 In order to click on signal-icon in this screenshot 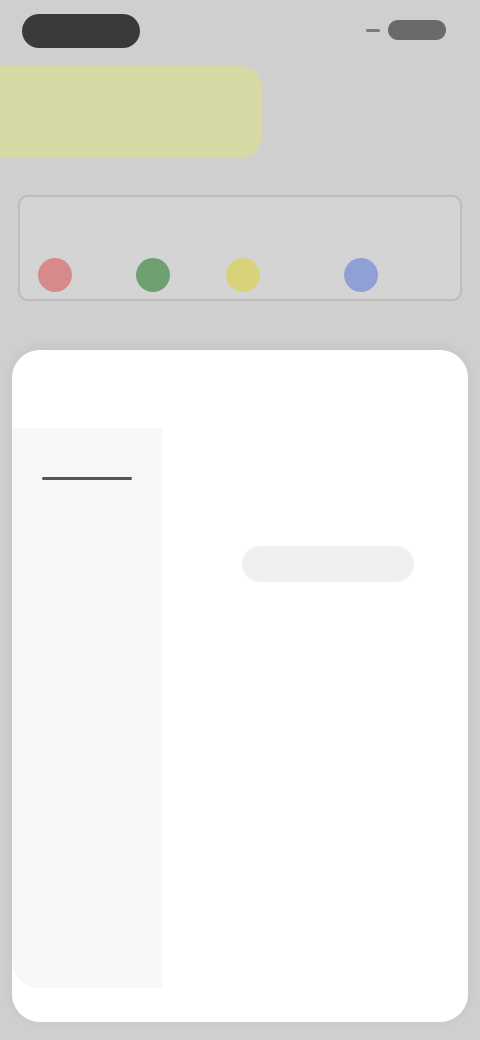, I will do `click(373, 30)`.